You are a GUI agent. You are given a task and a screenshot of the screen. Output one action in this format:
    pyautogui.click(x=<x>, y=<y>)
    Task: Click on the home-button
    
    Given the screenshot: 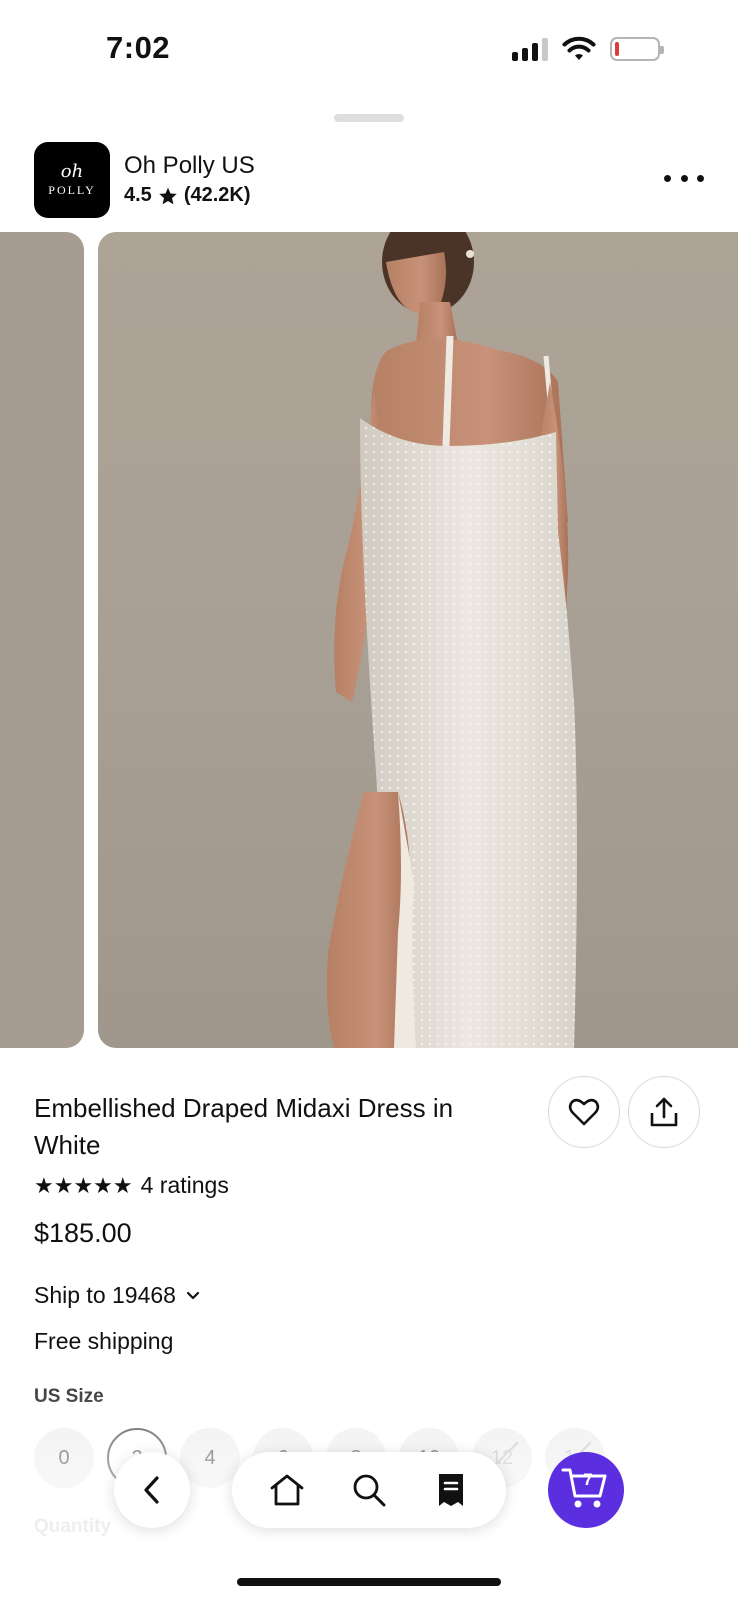 What is the action you would take?
    pyautogui.click(x=287, y=1490)
    